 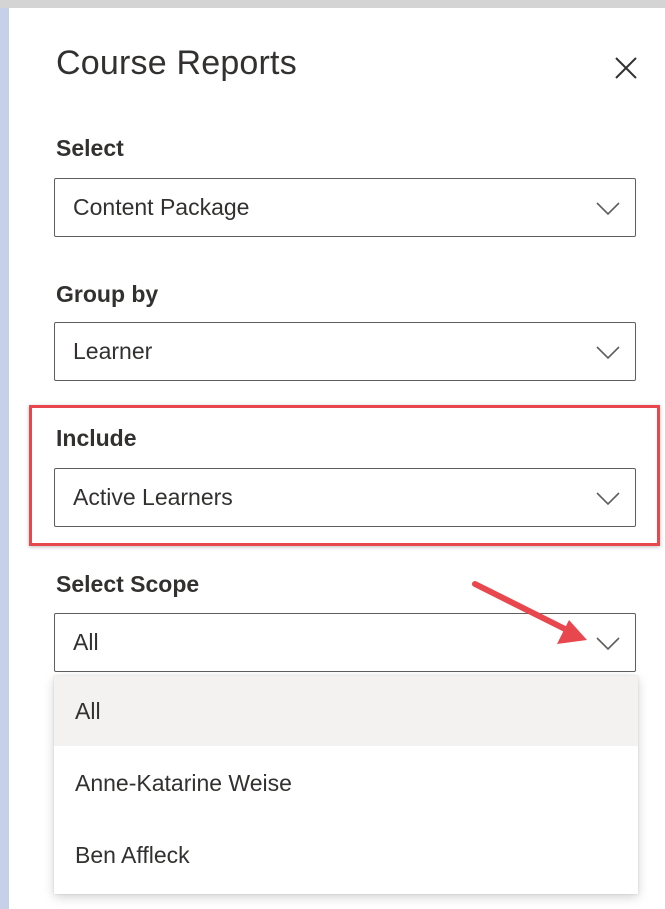 What do you see at coordinates (332, 4) in the screenshot?
I see `top-edge` at bounding box center [332, 4].